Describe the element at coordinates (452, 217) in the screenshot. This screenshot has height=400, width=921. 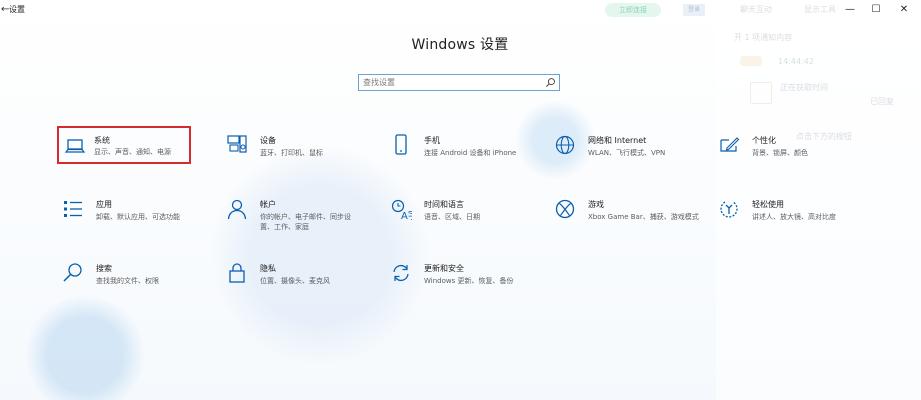
I see `tile-desc: 语音、区域、日期` at that location.